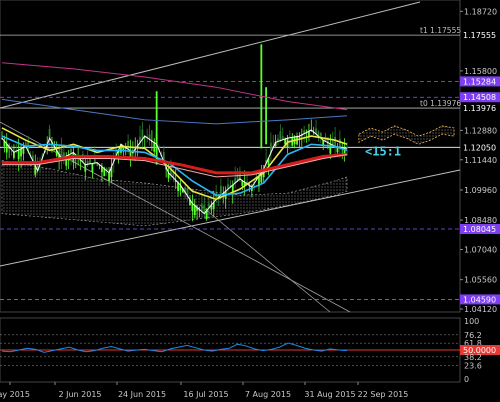 The width and height of the screenshot is (500, 402). Describe the element at coordinates (479, 35) in the screenshot. I see `level-tag: 1.17555` at that location.